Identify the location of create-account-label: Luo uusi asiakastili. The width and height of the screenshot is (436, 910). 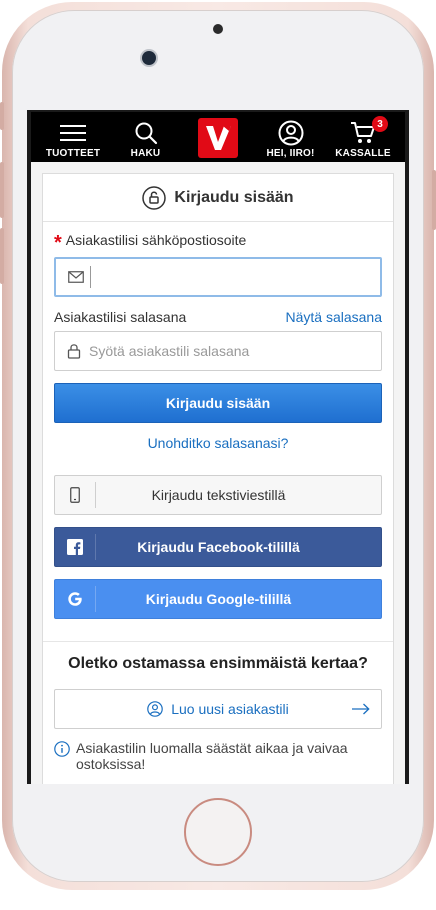
(230, 709).